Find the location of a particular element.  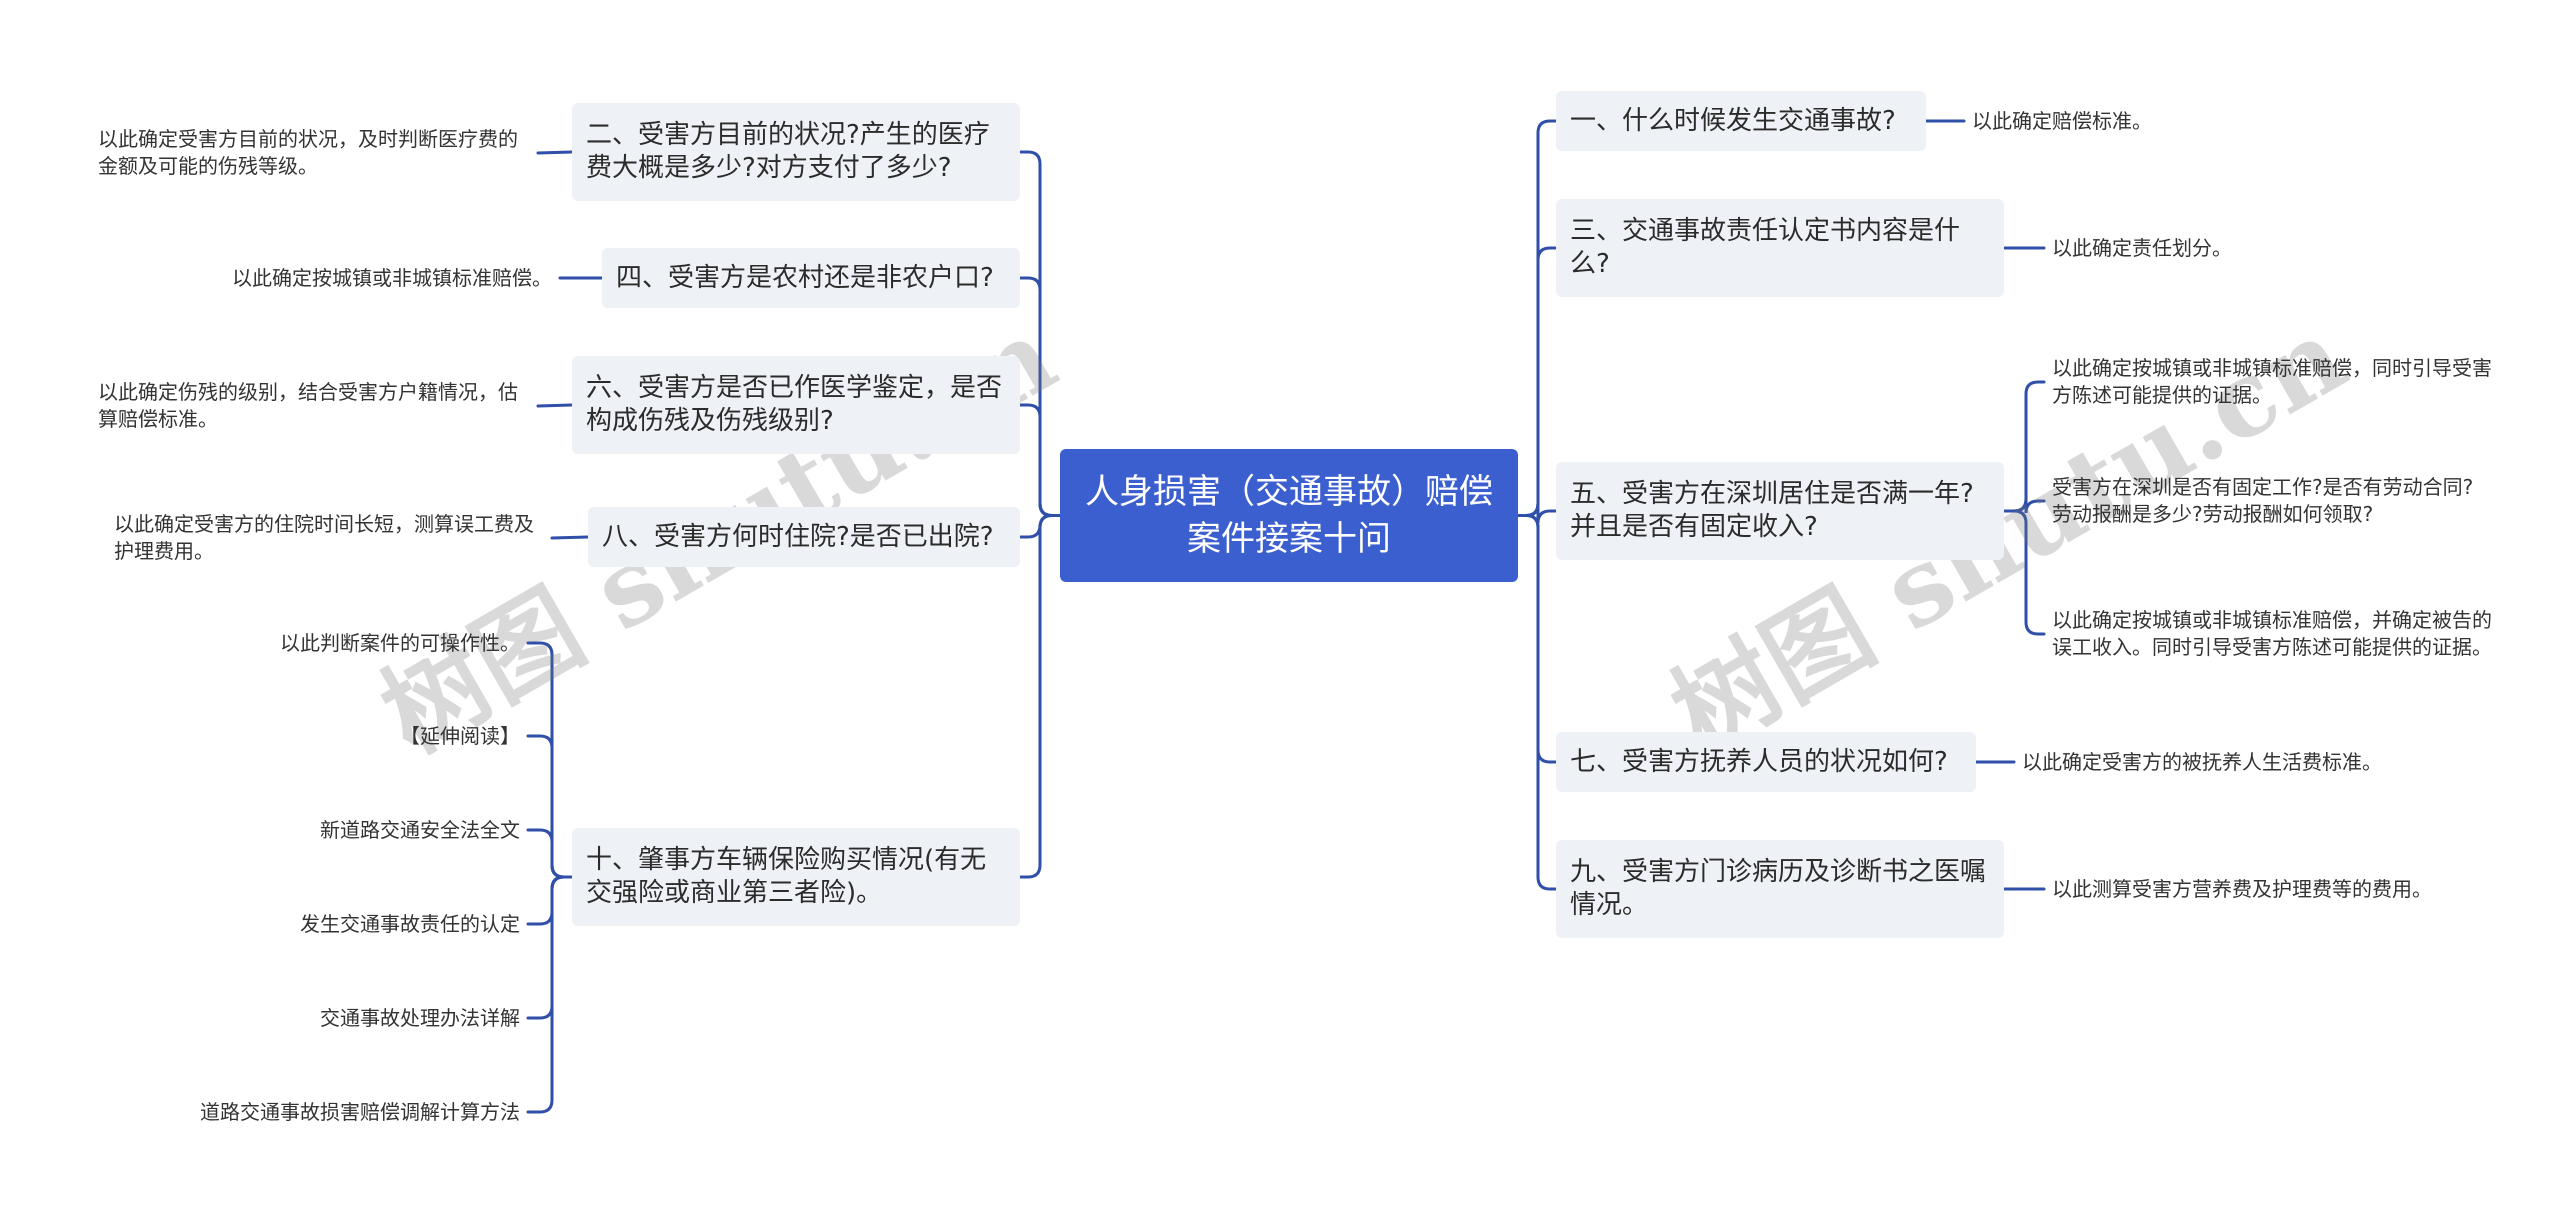

branch-label: 十、肇事方车辆保险购买情况(有无交强险或商业第三者险)。 is located at coordinates (786, 876).